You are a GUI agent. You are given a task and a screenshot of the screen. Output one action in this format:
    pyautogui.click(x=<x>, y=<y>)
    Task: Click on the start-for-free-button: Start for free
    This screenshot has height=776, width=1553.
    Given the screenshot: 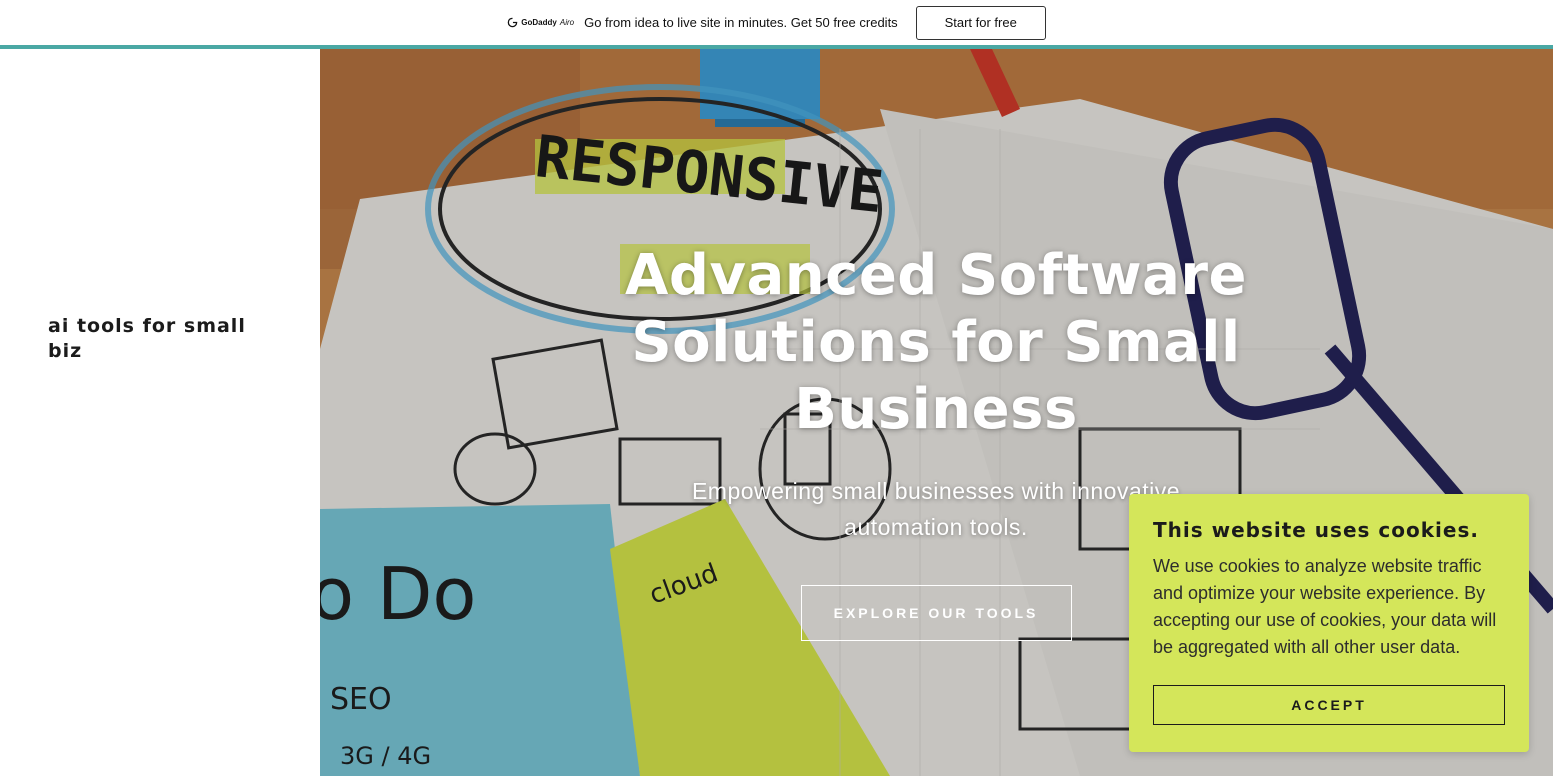 What is the action you would take?
    pyautogui.click(x=980, y=22)
    